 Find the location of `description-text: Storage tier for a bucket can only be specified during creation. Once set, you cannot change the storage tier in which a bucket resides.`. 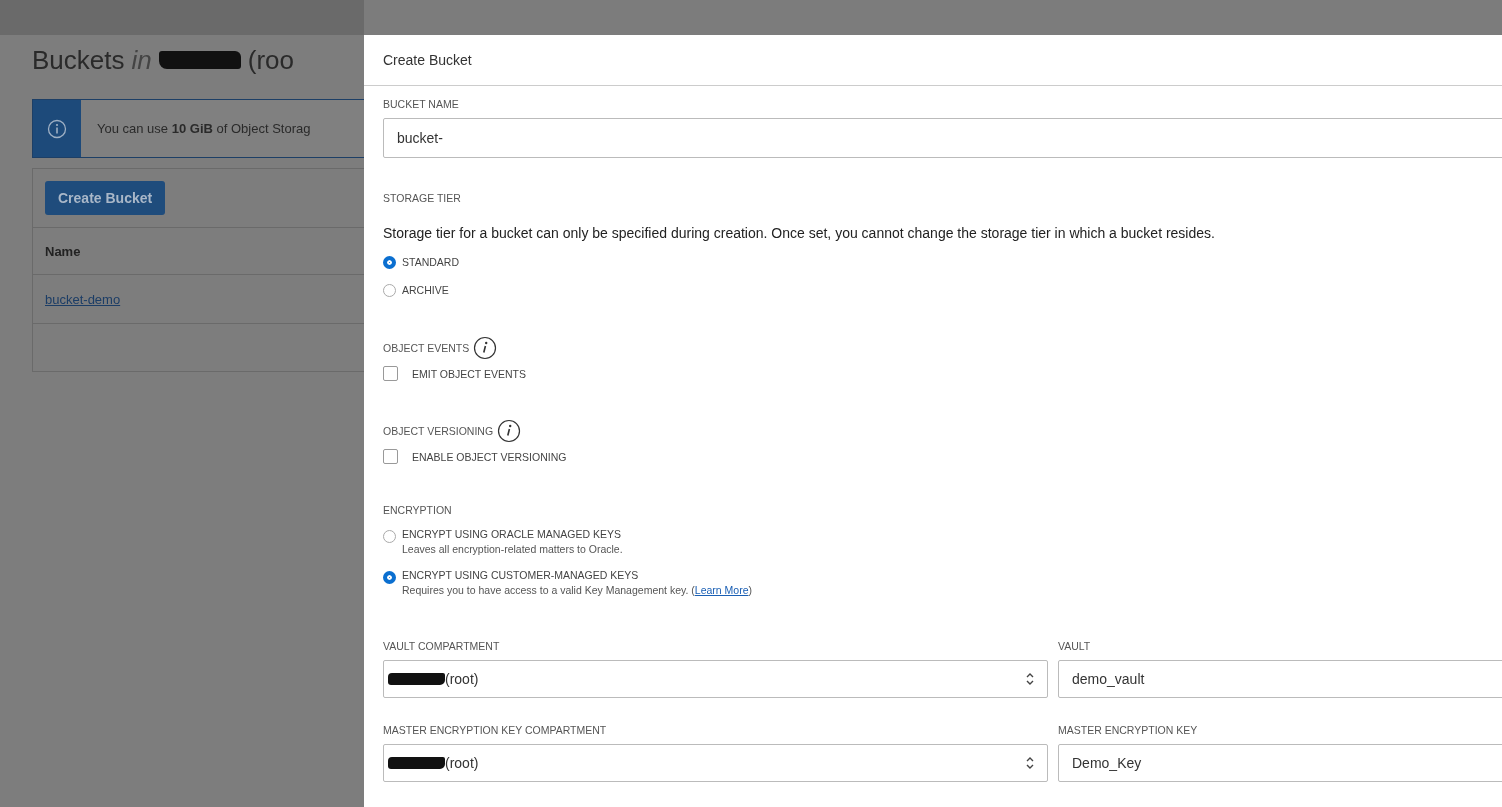

description-text: Storage tier for a bucket can only be specified during creation. Once set, you cannot change the storage tier in which a bucket resides. is located at coordinates (799, 233).